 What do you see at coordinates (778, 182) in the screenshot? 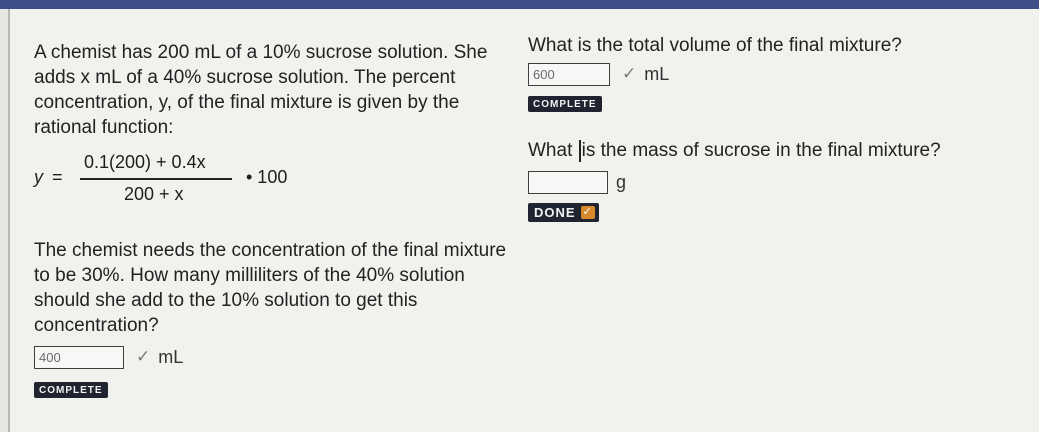
I see `question3-answer-row: g` at bounding box center [778, 182].